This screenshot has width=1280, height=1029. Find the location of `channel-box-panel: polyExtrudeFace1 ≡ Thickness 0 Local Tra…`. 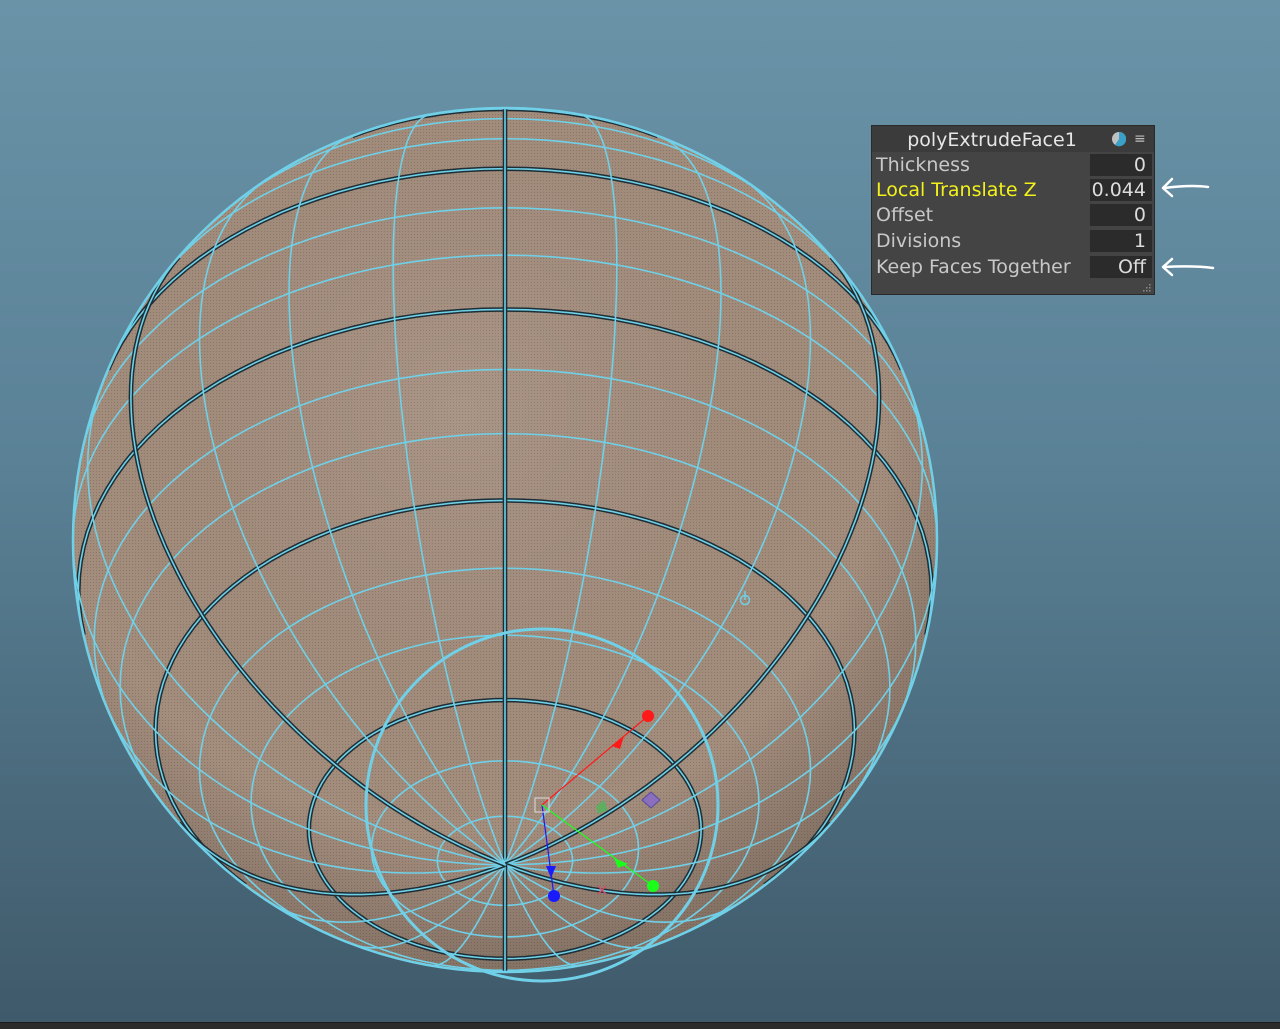

channel-box-panel: polyExtrudeFace1 ≡ Thickness 0 Local Tra… is located at coordinates (1013, 210).